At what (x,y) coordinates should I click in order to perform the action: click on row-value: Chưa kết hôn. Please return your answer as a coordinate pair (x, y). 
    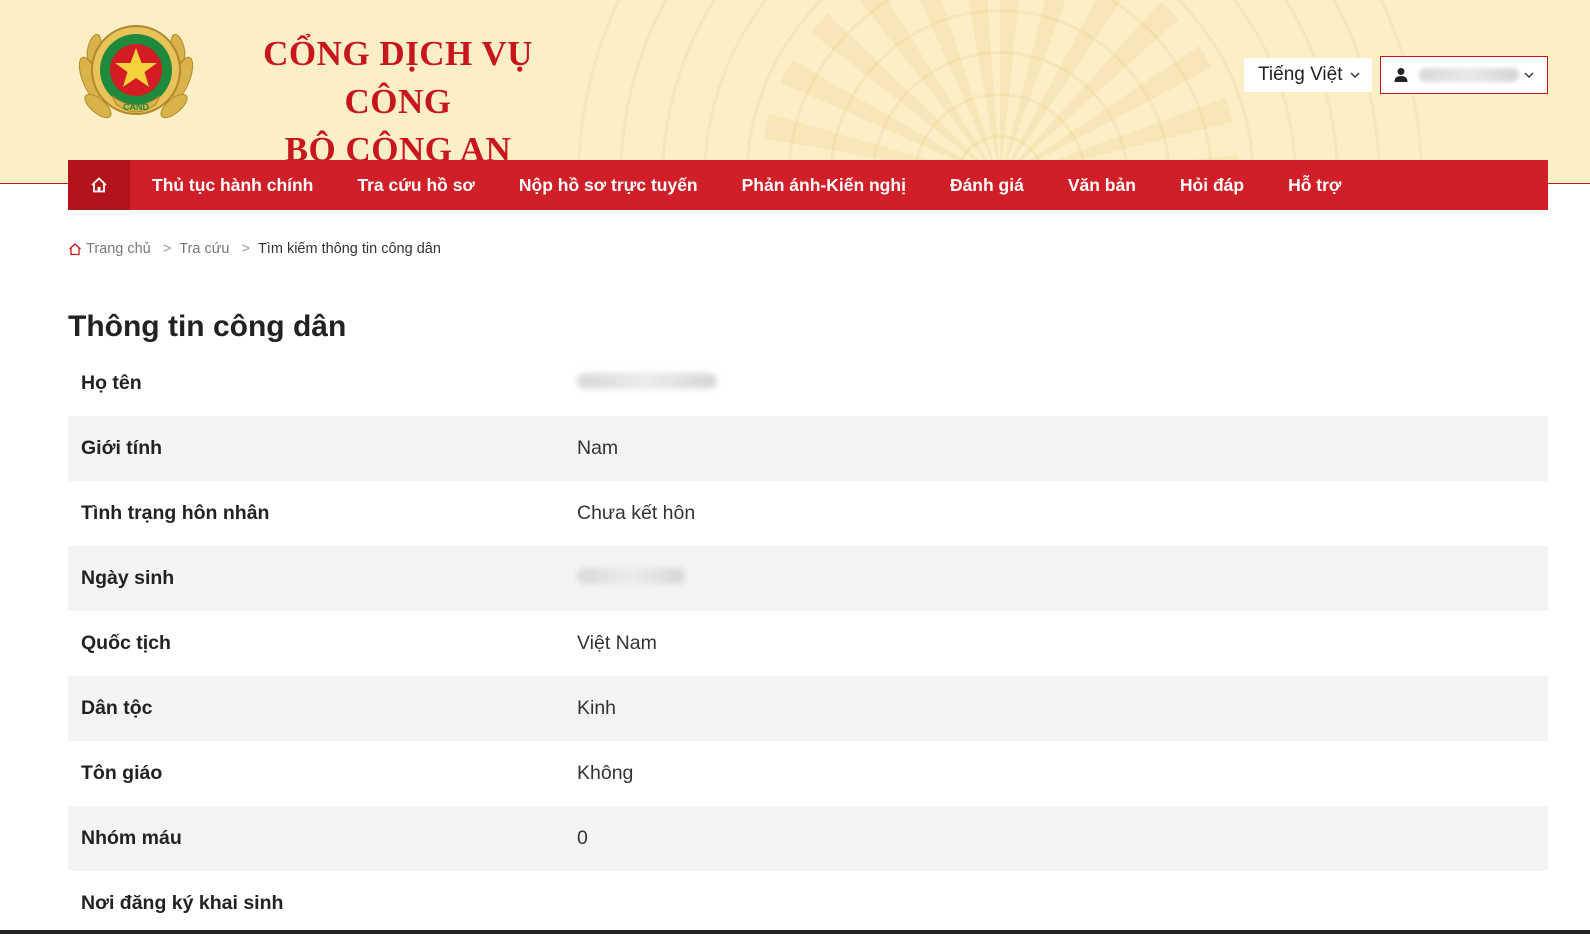
    Looking at the image, I should click on (636, 513).